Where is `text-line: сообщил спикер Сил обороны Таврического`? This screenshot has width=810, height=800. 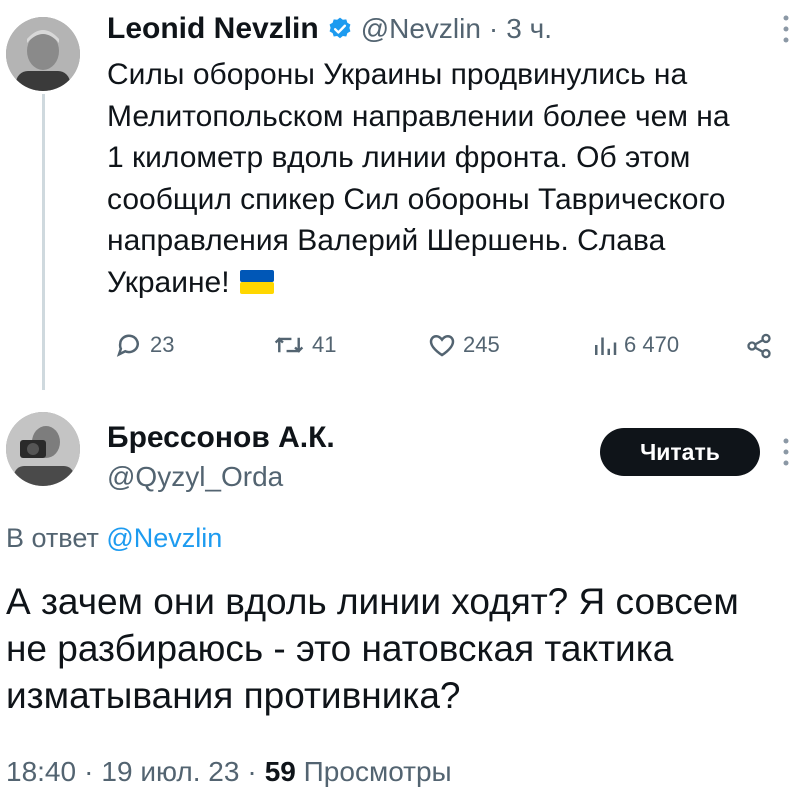
text-line: сообщил спикер Сил обороны Таврического is located at coordinates (416, 199).